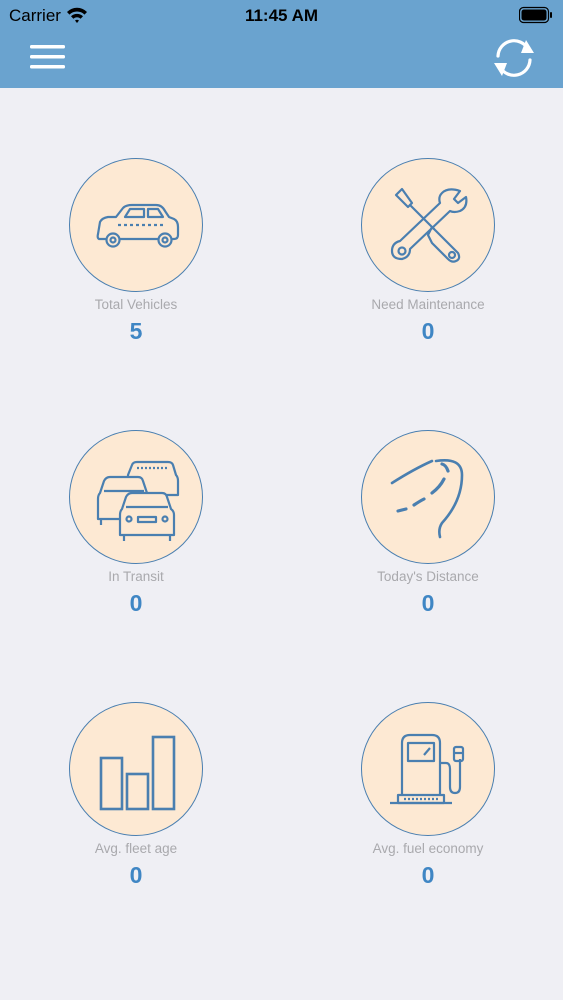 The width and height of the screenshot is (563, 1000). Describe the element at coordinates (535, 15) in the screenshot. I see `battery-icon` at that location.